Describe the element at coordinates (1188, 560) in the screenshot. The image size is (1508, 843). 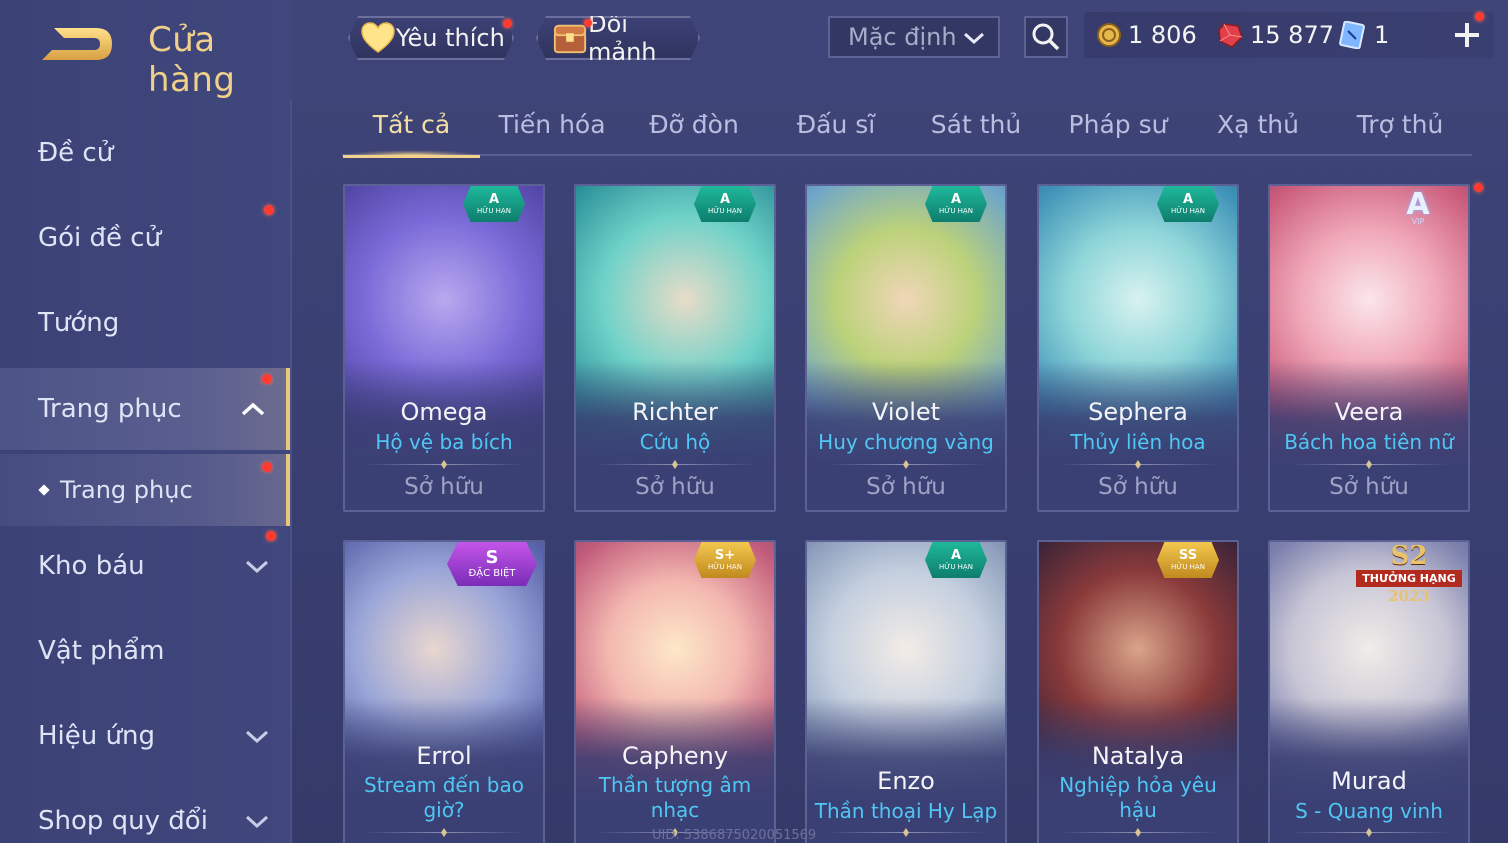
I see `rarity-badge: SS HỮU HẠN` at that location.